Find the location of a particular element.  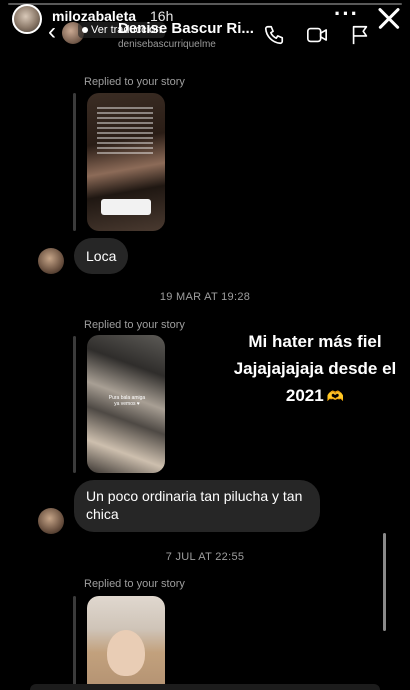

translate-dot-icon is located at coordinates (85, 30).